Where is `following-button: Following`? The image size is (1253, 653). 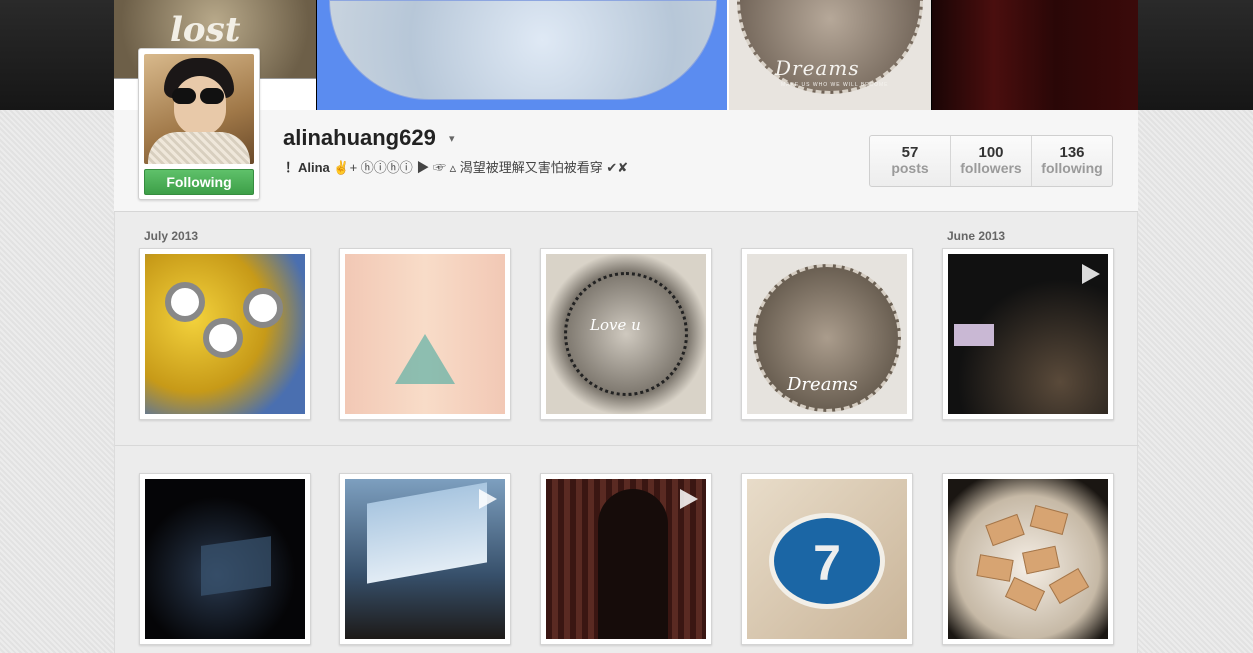 following-button: Following is located at coordinates (199, 182).